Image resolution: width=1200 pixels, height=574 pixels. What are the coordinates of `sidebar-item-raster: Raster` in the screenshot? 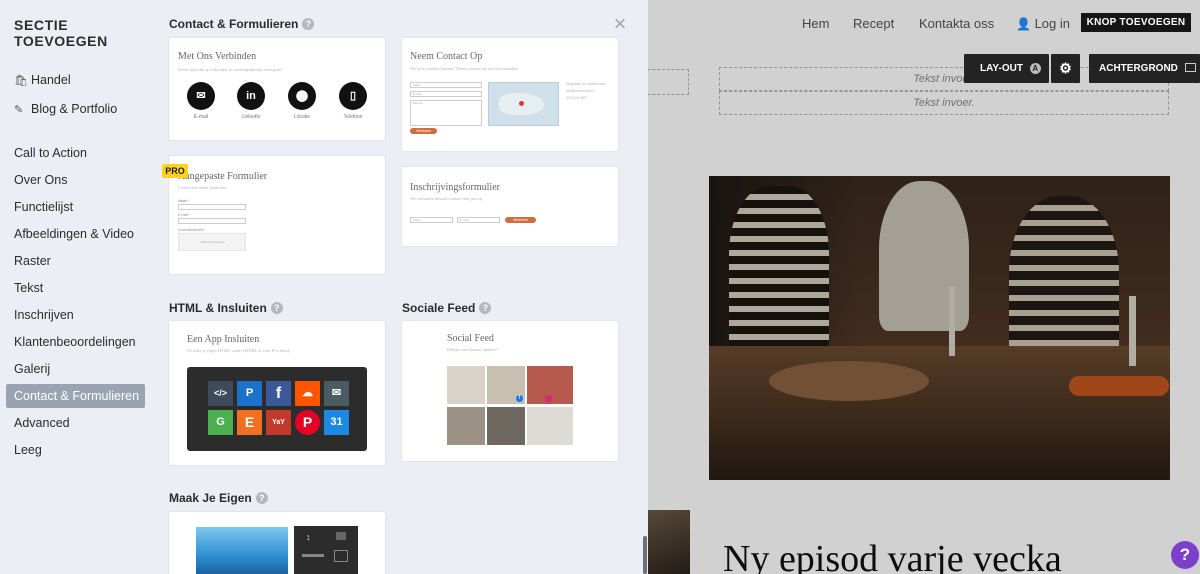 It's located at (75, 261).